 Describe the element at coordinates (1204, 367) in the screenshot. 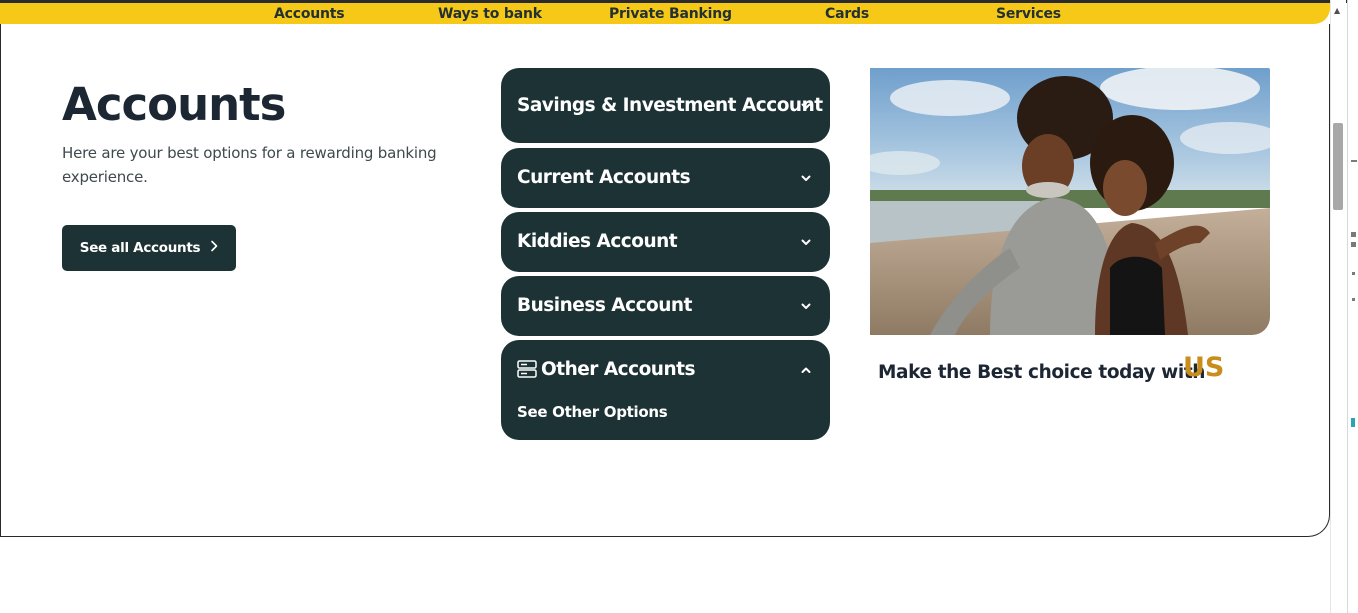

I see `promo-tagline-highlight: US` at that location.